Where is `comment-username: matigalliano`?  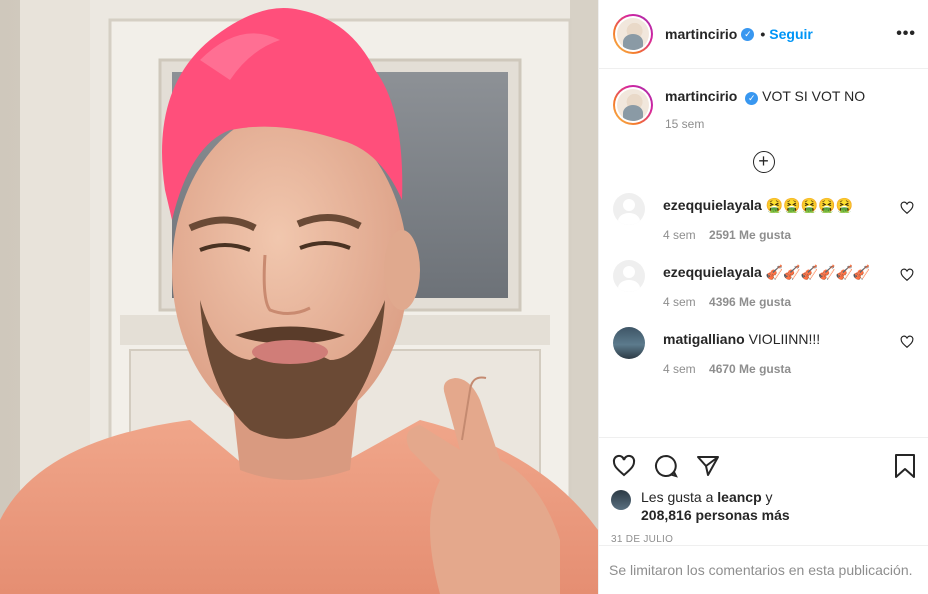
comment-username: matigalliano is located at coordinates (704, 339).